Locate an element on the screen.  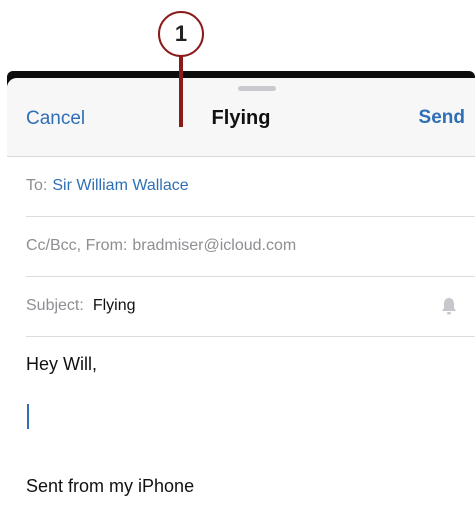
message-body-greeting: Hey Will, is located at coordinates (61, 364).